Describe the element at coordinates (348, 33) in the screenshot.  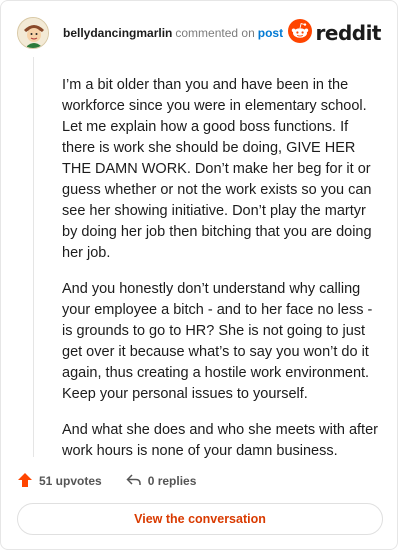
I see `brand-text: reddit` at that location.